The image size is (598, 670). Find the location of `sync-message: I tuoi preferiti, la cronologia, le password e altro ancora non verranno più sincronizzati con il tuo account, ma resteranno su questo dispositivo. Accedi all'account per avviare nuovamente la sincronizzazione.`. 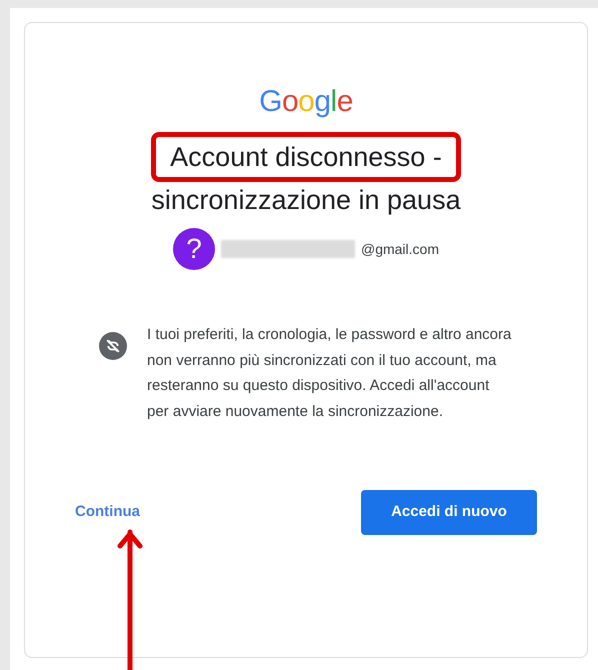

sync-message: I tuoi preferiti, la cronologia, le password e altro ancora non verranno più sincronizzati con il tuo account, ma resteranno su questo dispositivo. Accedi all'account per avviare nuovamente la sincronizzazione. is located at coordinates (329, 373).